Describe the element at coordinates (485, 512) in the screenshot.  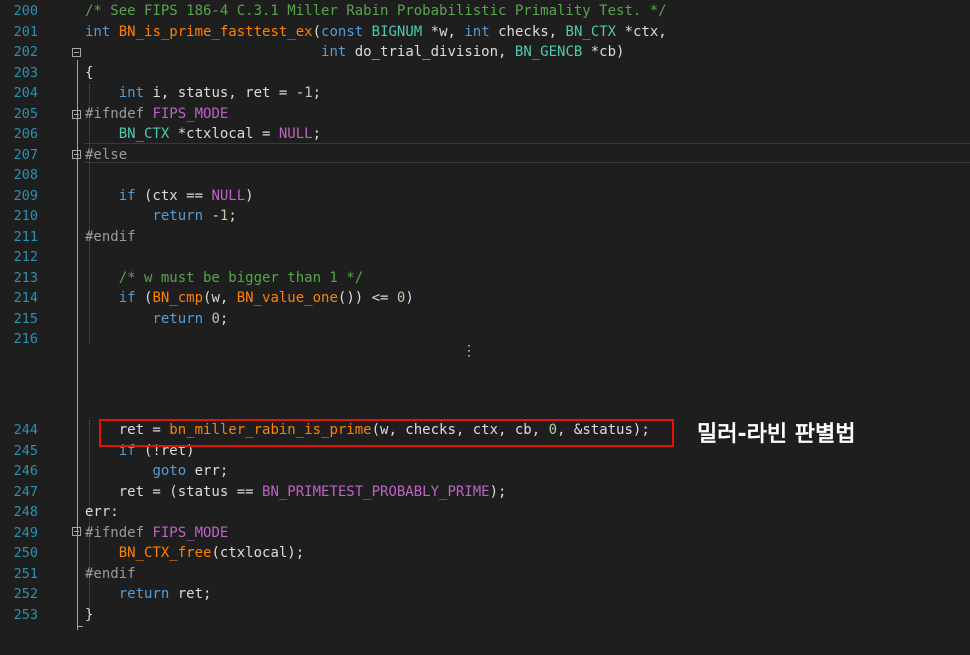
I see `code-line-248: 248 err:` at that location.